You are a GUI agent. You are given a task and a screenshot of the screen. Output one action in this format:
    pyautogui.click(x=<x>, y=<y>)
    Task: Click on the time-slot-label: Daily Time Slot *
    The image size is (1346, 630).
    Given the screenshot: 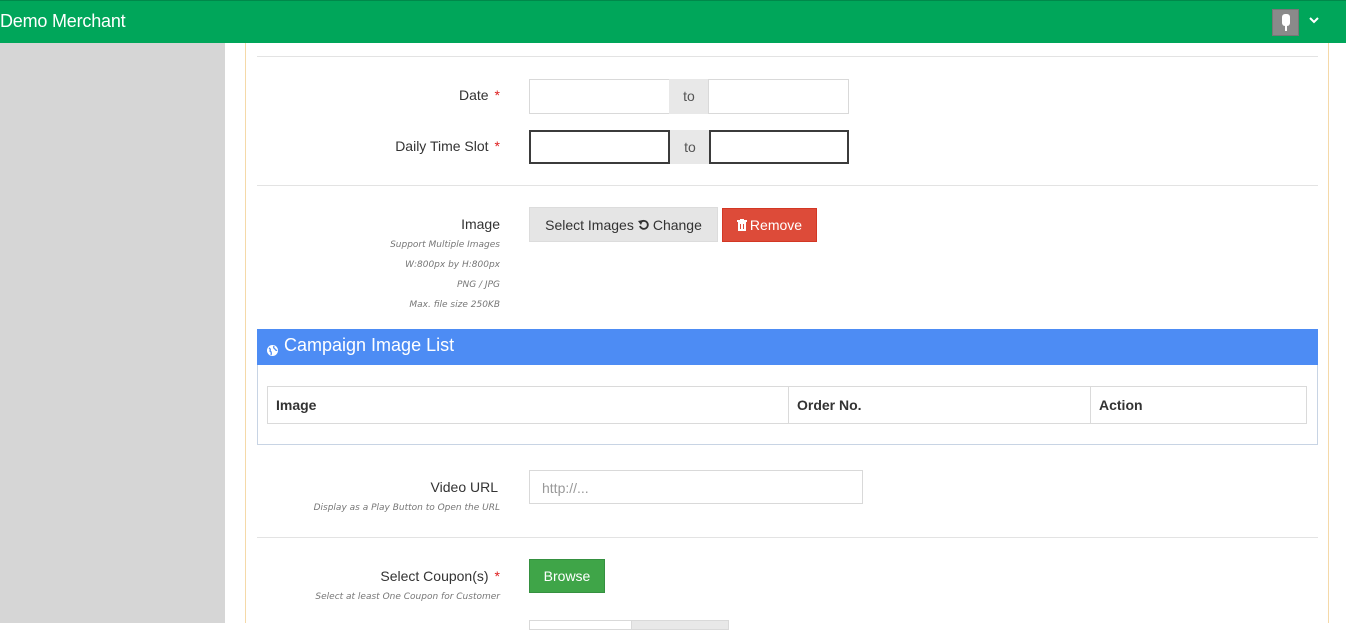 What is the action you would take?
    pyautogui.click(x=447, y=146)
    